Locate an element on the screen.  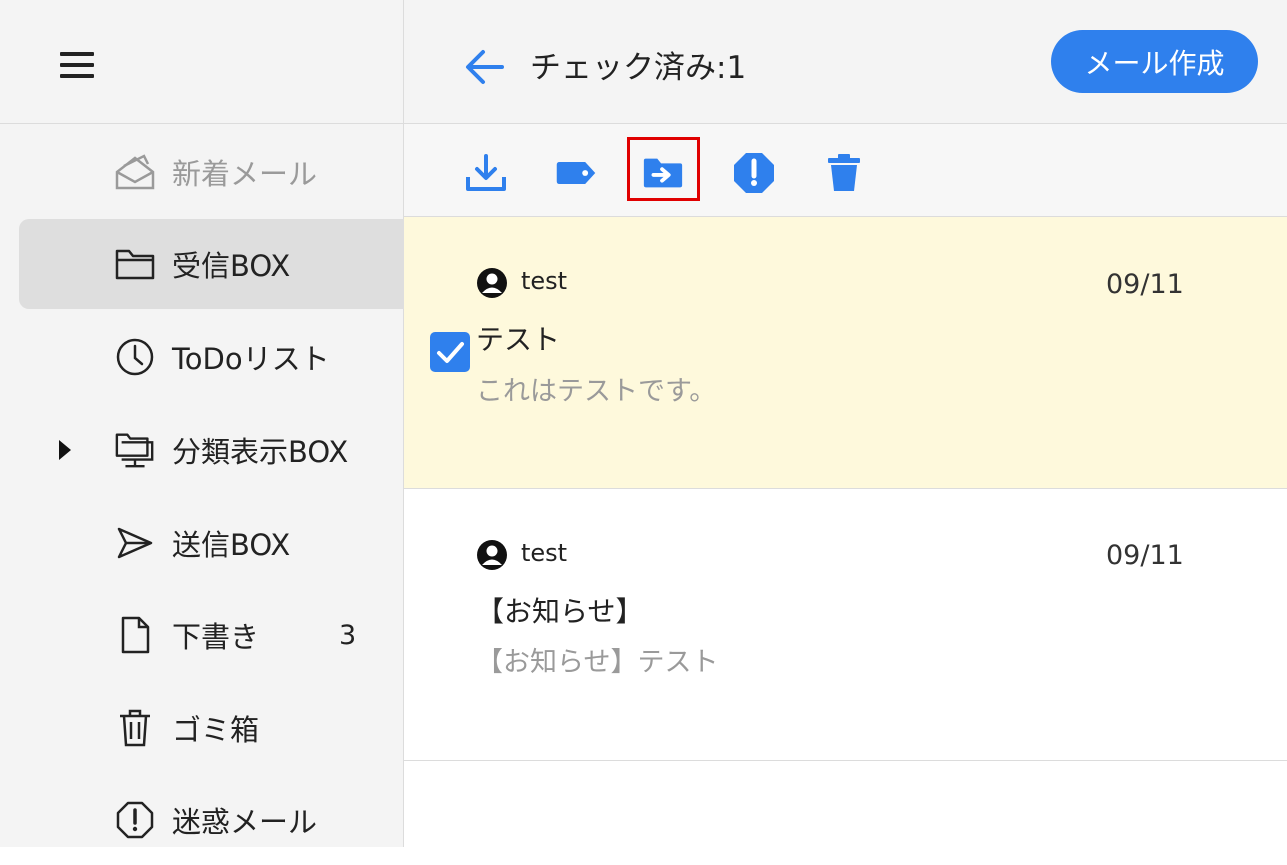
sidebar-item-trash: ゴミ箱 is located at coordinates (211, 728).